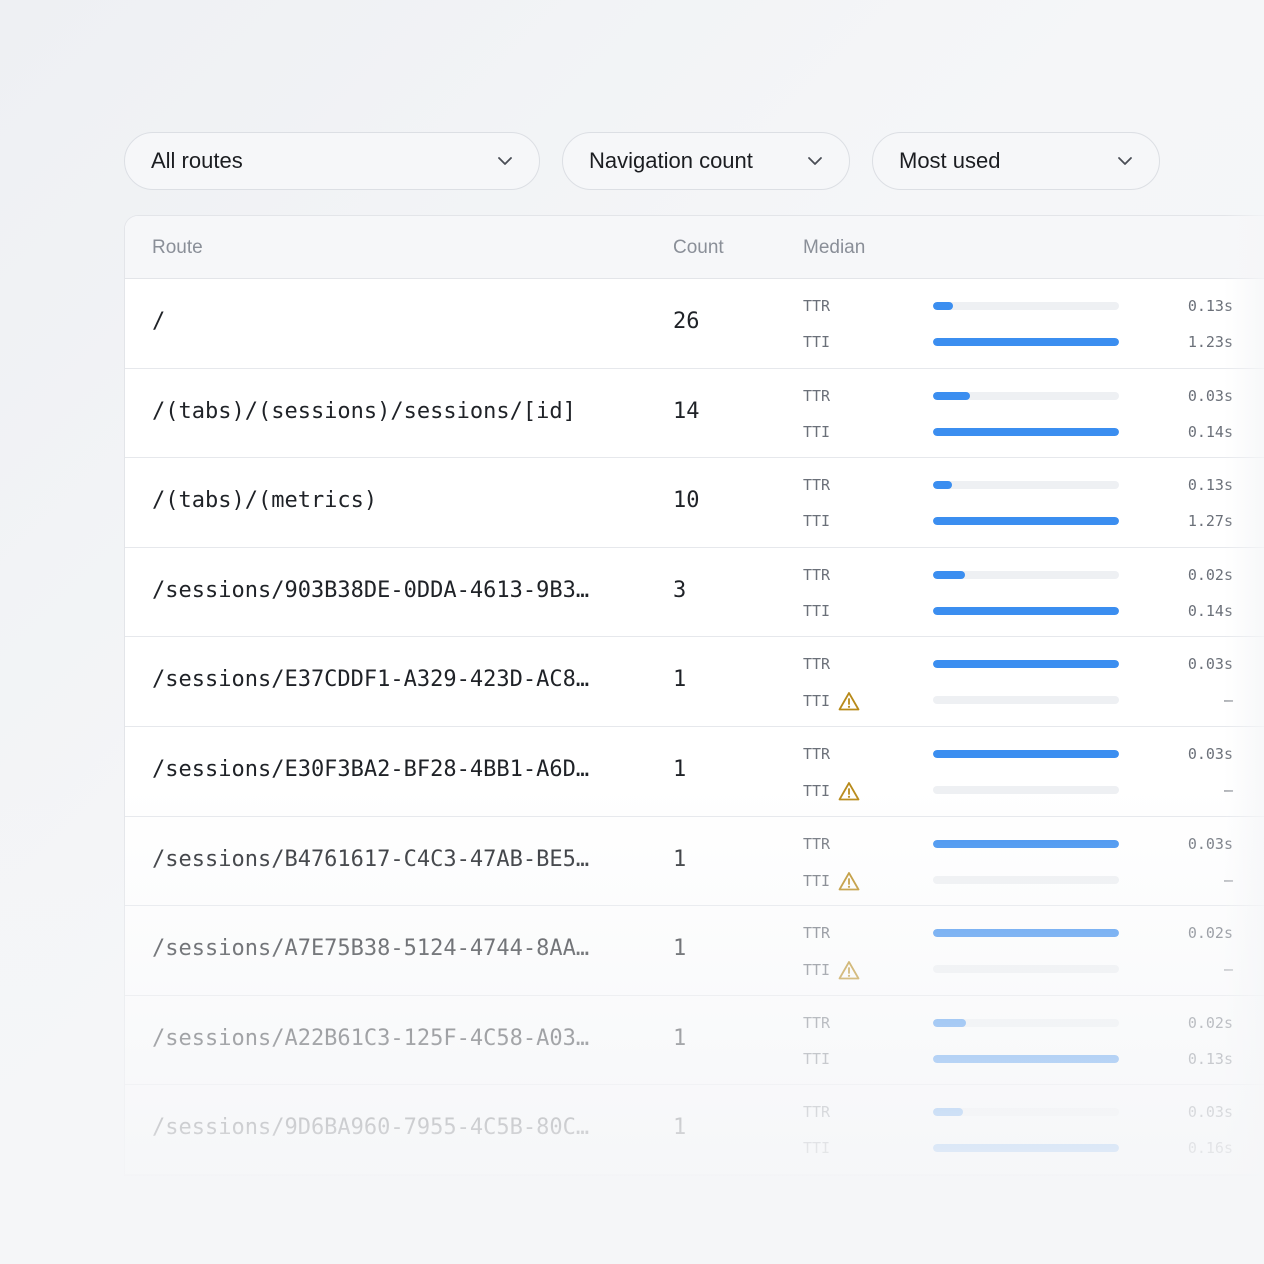 Image resolution: width=1264 pixels, height=1264 pixels. What do you see at coordinates (1210, 610) in the screenshot?
I see `tti-value: 0.14s` at bounding box center [1210, 610].